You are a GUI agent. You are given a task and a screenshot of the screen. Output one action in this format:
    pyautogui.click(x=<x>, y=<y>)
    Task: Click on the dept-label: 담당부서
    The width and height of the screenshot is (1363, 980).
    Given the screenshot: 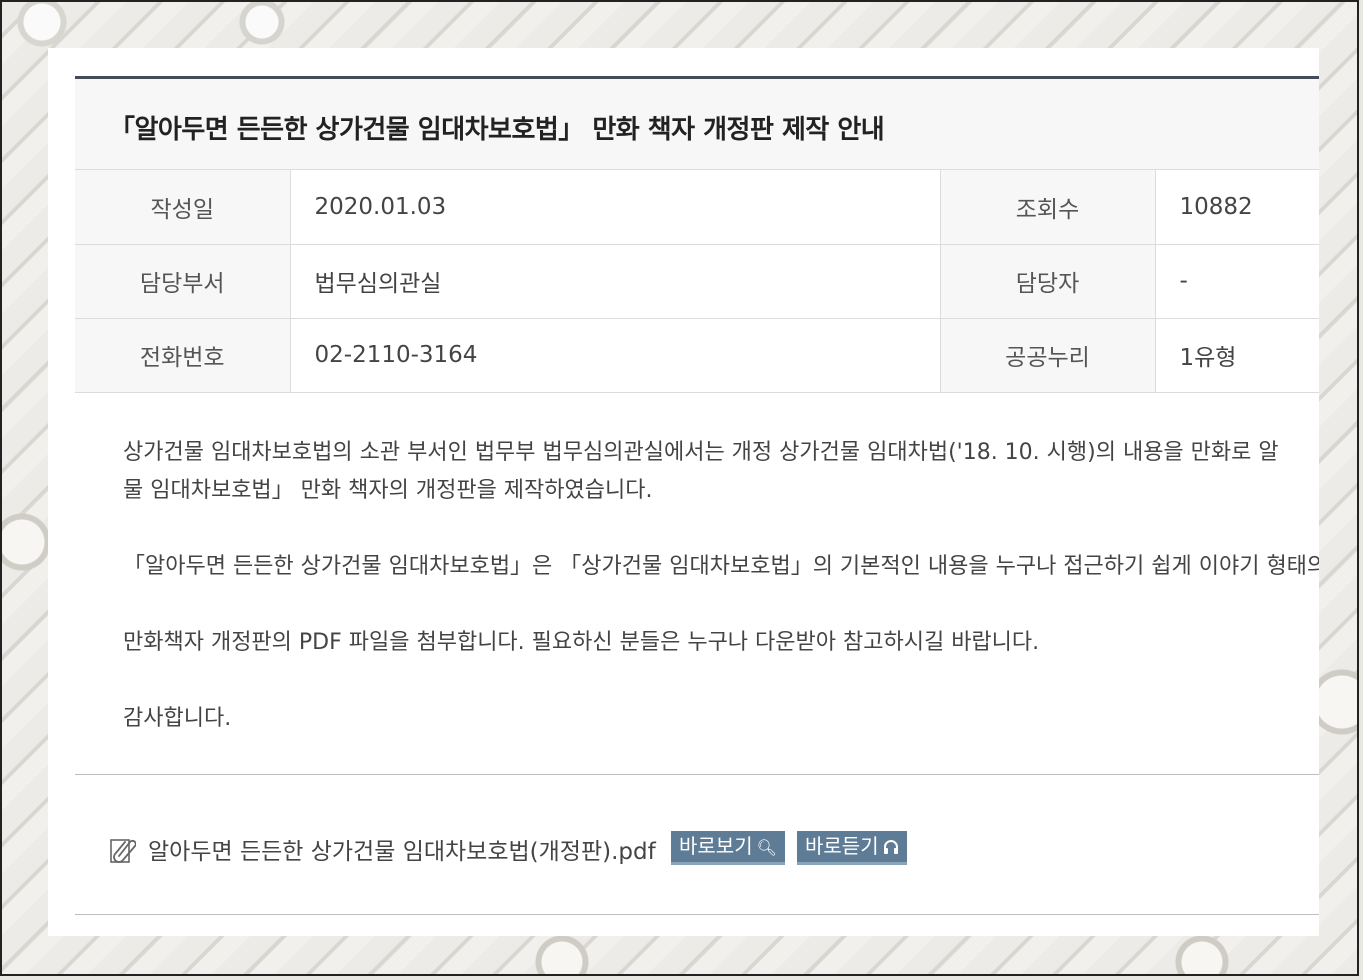 What is the action you would take?
    pyautogui.click(x=183, y=281)
    